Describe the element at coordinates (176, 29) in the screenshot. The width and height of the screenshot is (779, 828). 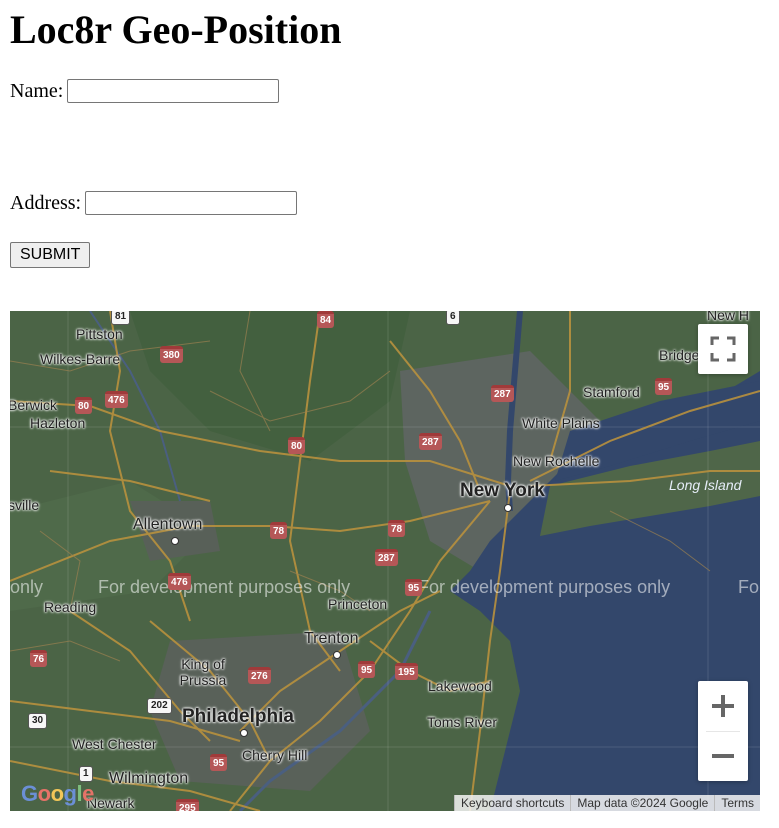
I see `page-title: Loc8r Geo-Position` at that location.